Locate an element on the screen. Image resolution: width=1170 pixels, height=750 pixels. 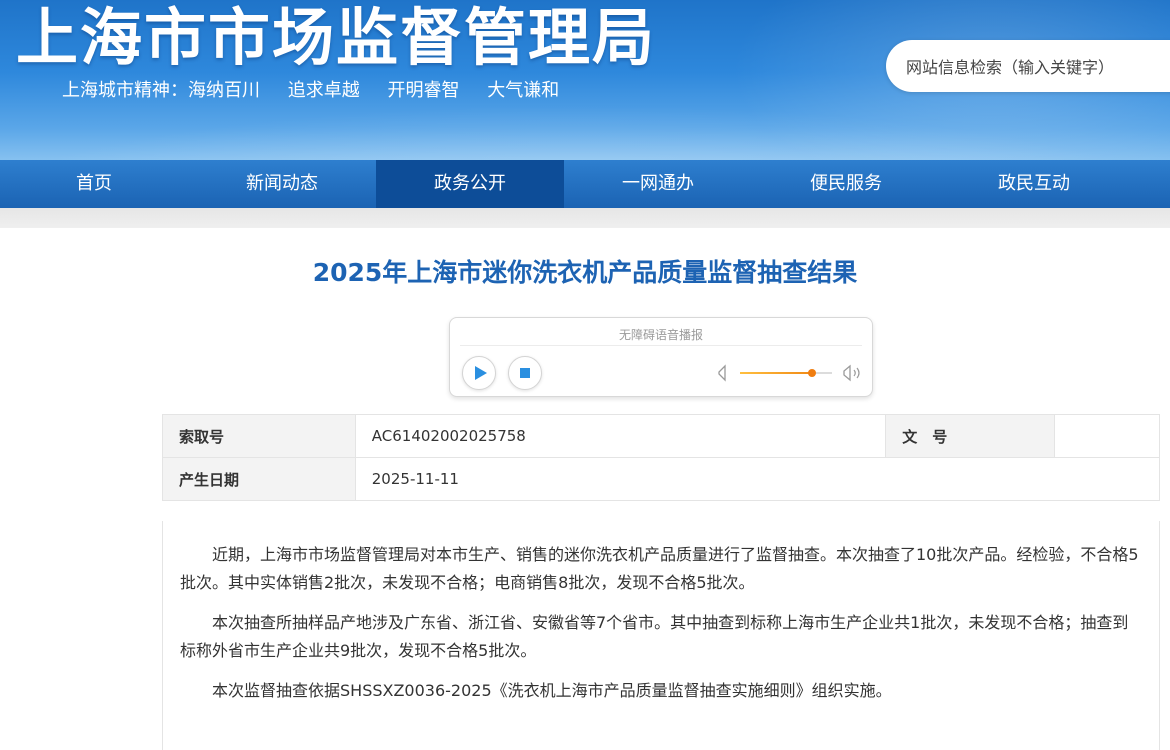
city-spirit-slogan: 上海城市精神：海纳百川 追求卓越 开明睿智 大气谦和 is located at coordinates (321, 91).